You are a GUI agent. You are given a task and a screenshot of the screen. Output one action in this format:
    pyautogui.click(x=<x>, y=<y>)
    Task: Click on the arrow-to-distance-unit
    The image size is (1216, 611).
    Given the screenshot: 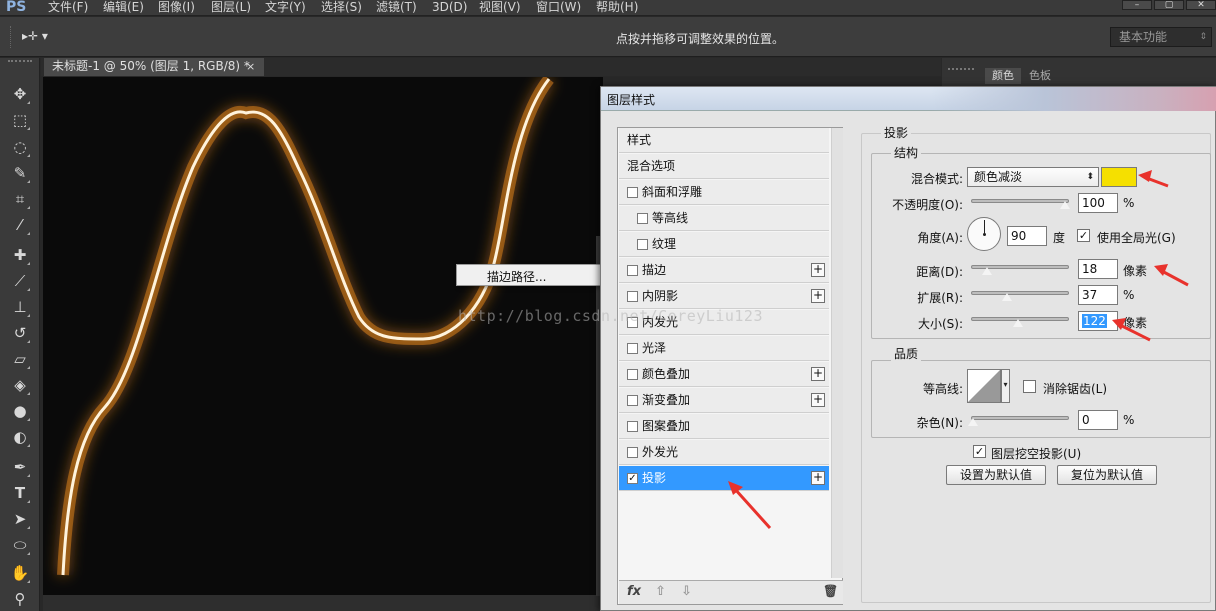 What is the action you would take?
    pyautogui.click(x=1171, y=275)
    